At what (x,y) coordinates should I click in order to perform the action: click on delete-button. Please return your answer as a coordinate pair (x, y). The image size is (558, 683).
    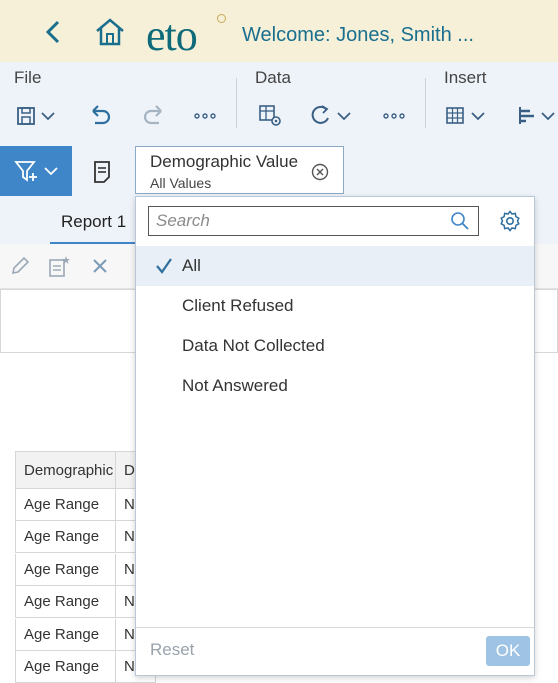
    Looking at the image, I should click on (100, 268).